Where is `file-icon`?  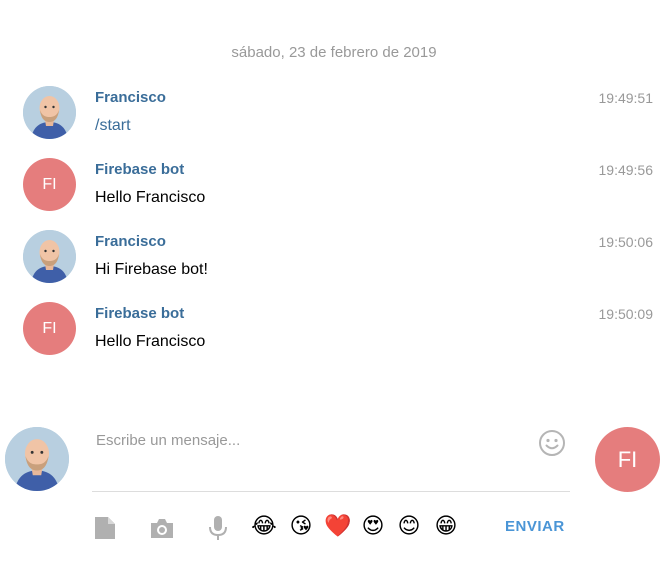 file-icon is located at coordinates (105, 528).